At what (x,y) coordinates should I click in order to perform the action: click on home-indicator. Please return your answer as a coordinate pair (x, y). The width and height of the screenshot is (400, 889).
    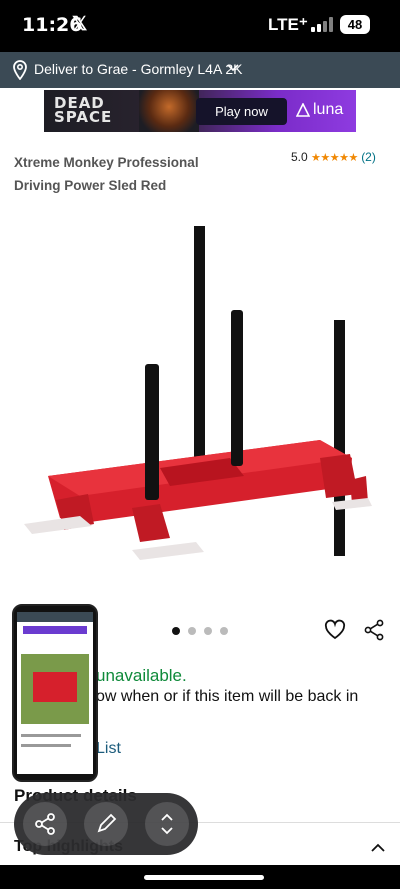
    Looking at the image, I should click on (204, 877).